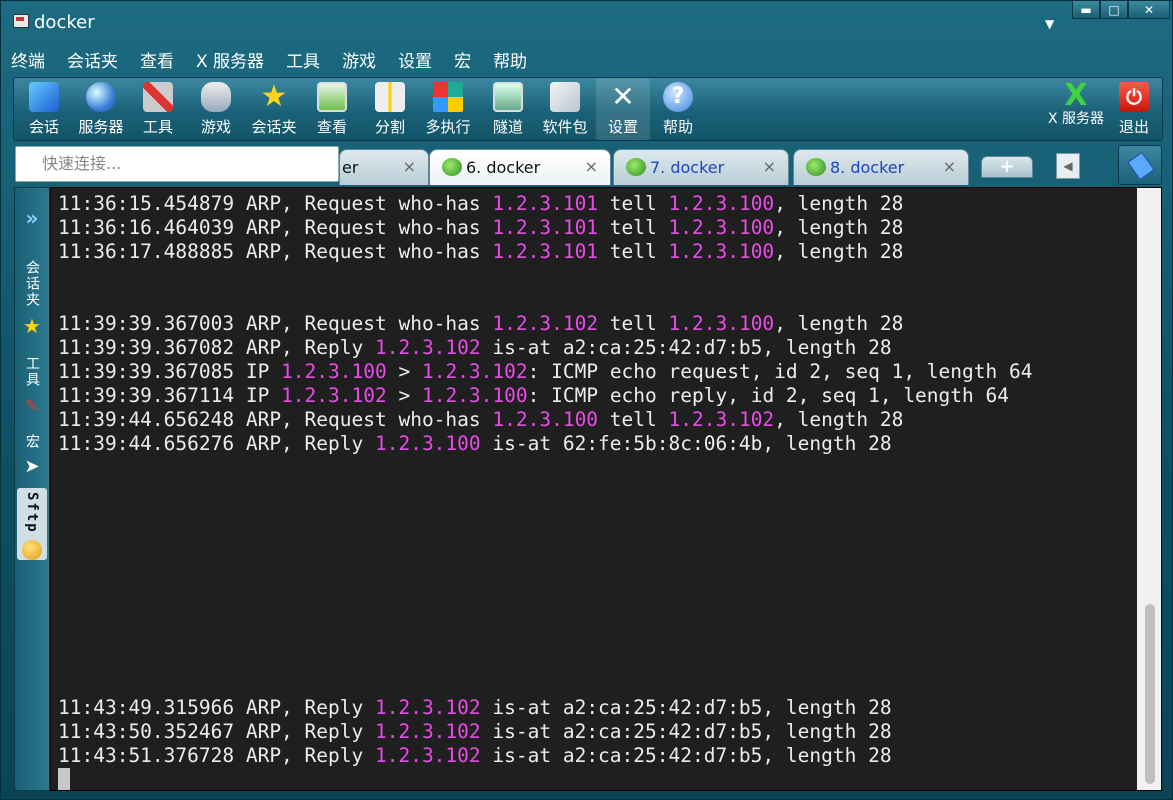 This screenshot has width=1173, height=800. Describe the element at coordinates (274, 109) in the screenshot. I see `sessions-button: ★ 会话夹` at that location.